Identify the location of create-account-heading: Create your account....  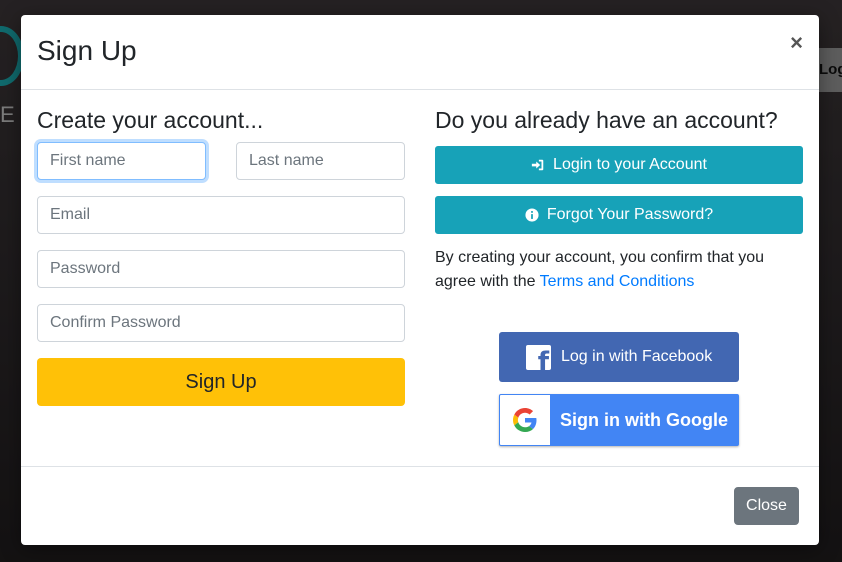
(150, 120).